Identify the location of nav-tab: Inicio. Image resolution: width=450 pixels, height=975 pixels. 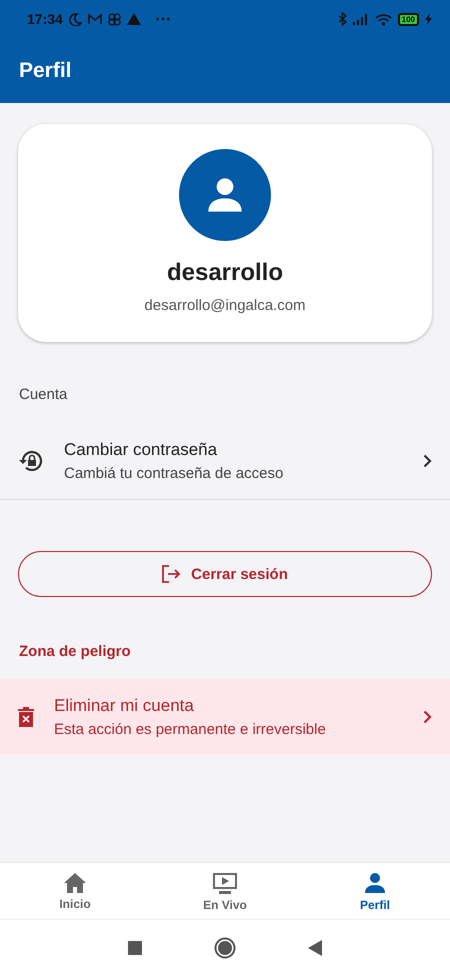
(75, 891).